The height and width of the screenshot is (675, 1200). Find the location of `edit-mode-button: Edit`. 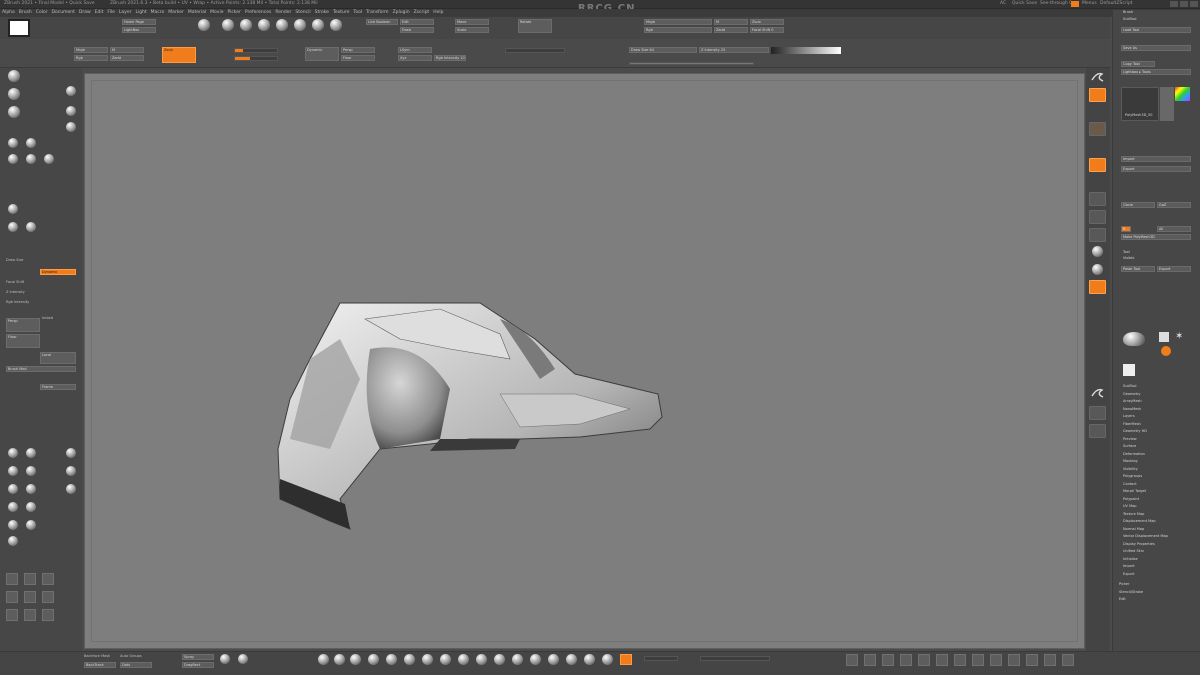

edit-mode-button: Edit is located at coordinates (417, 22).